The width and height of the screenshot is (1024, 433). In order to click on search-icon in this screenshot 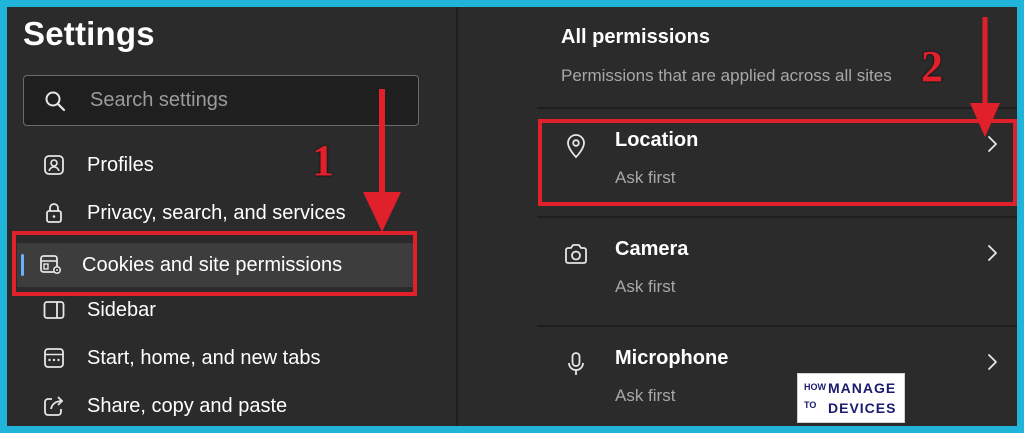, I will do `click(55, 101)`.